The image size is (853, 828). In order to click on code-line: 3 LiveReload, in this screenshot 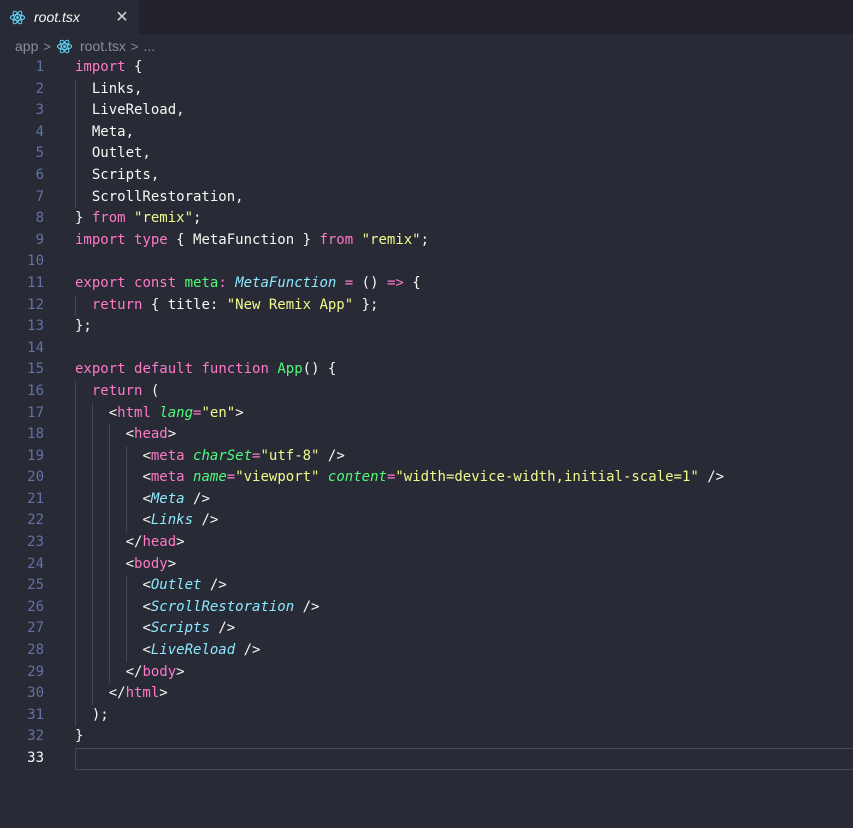, I will do `click(426, 111)`.